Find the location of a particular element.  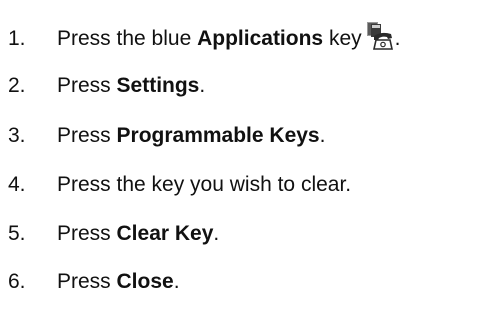

step-number: 1. is located at coordinates (17, 38).